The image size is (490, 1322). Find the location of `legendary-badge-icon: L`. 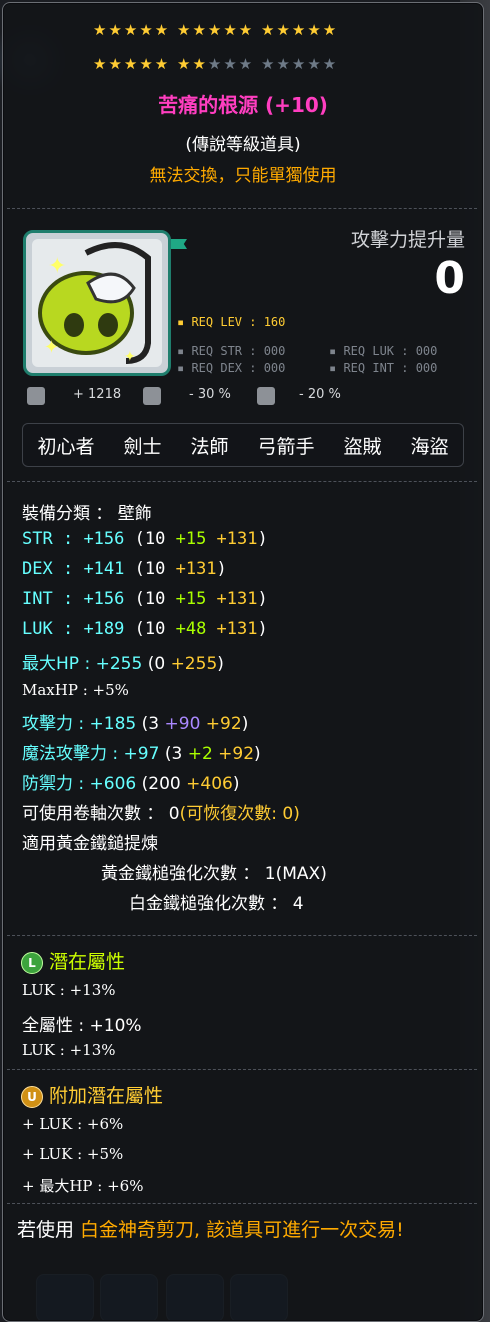

legendary-badge-icon: L is located at coordinates (32, 962).